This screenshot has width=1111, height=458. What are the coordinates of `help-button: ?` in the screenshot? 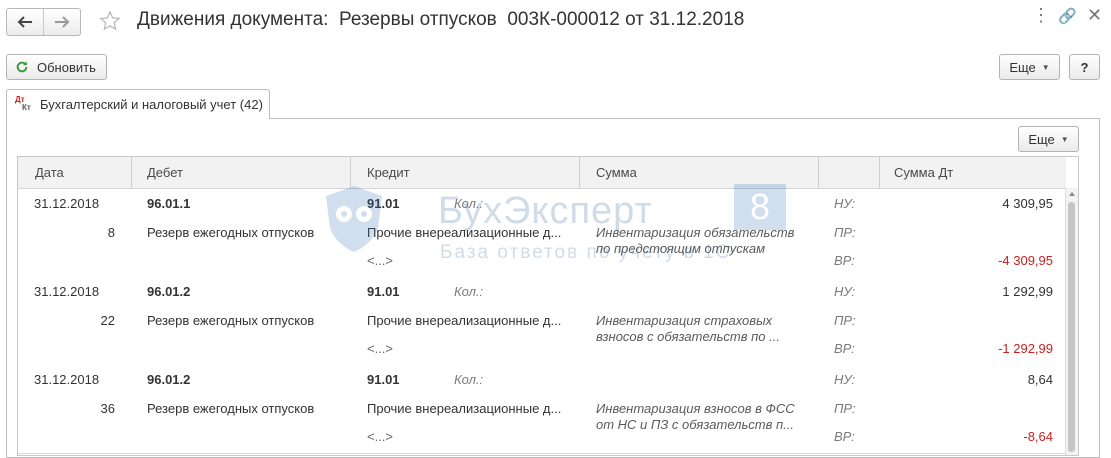 It's located at (1084, 67).